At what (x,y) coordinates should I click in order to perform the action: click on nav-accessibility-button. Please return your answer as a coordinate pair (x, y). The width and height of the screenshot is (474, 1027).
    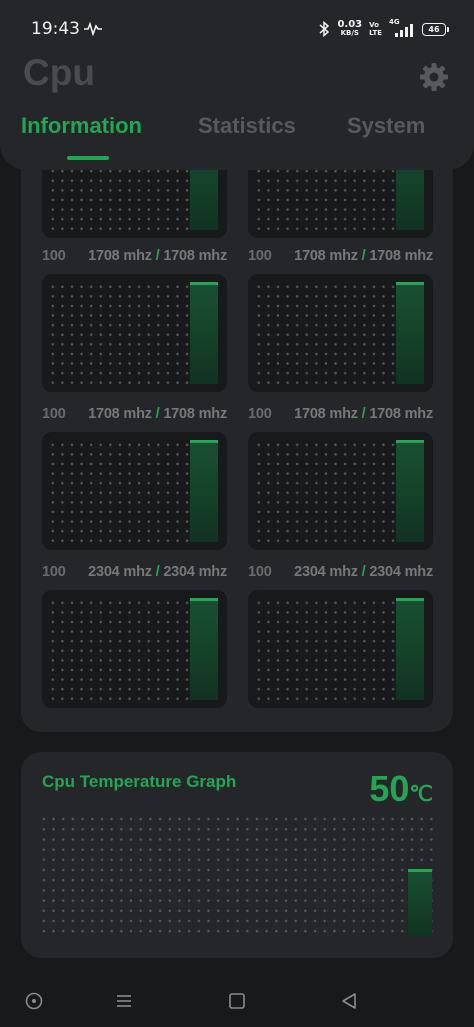
    Looking at the image, I should click on (34, 1001).